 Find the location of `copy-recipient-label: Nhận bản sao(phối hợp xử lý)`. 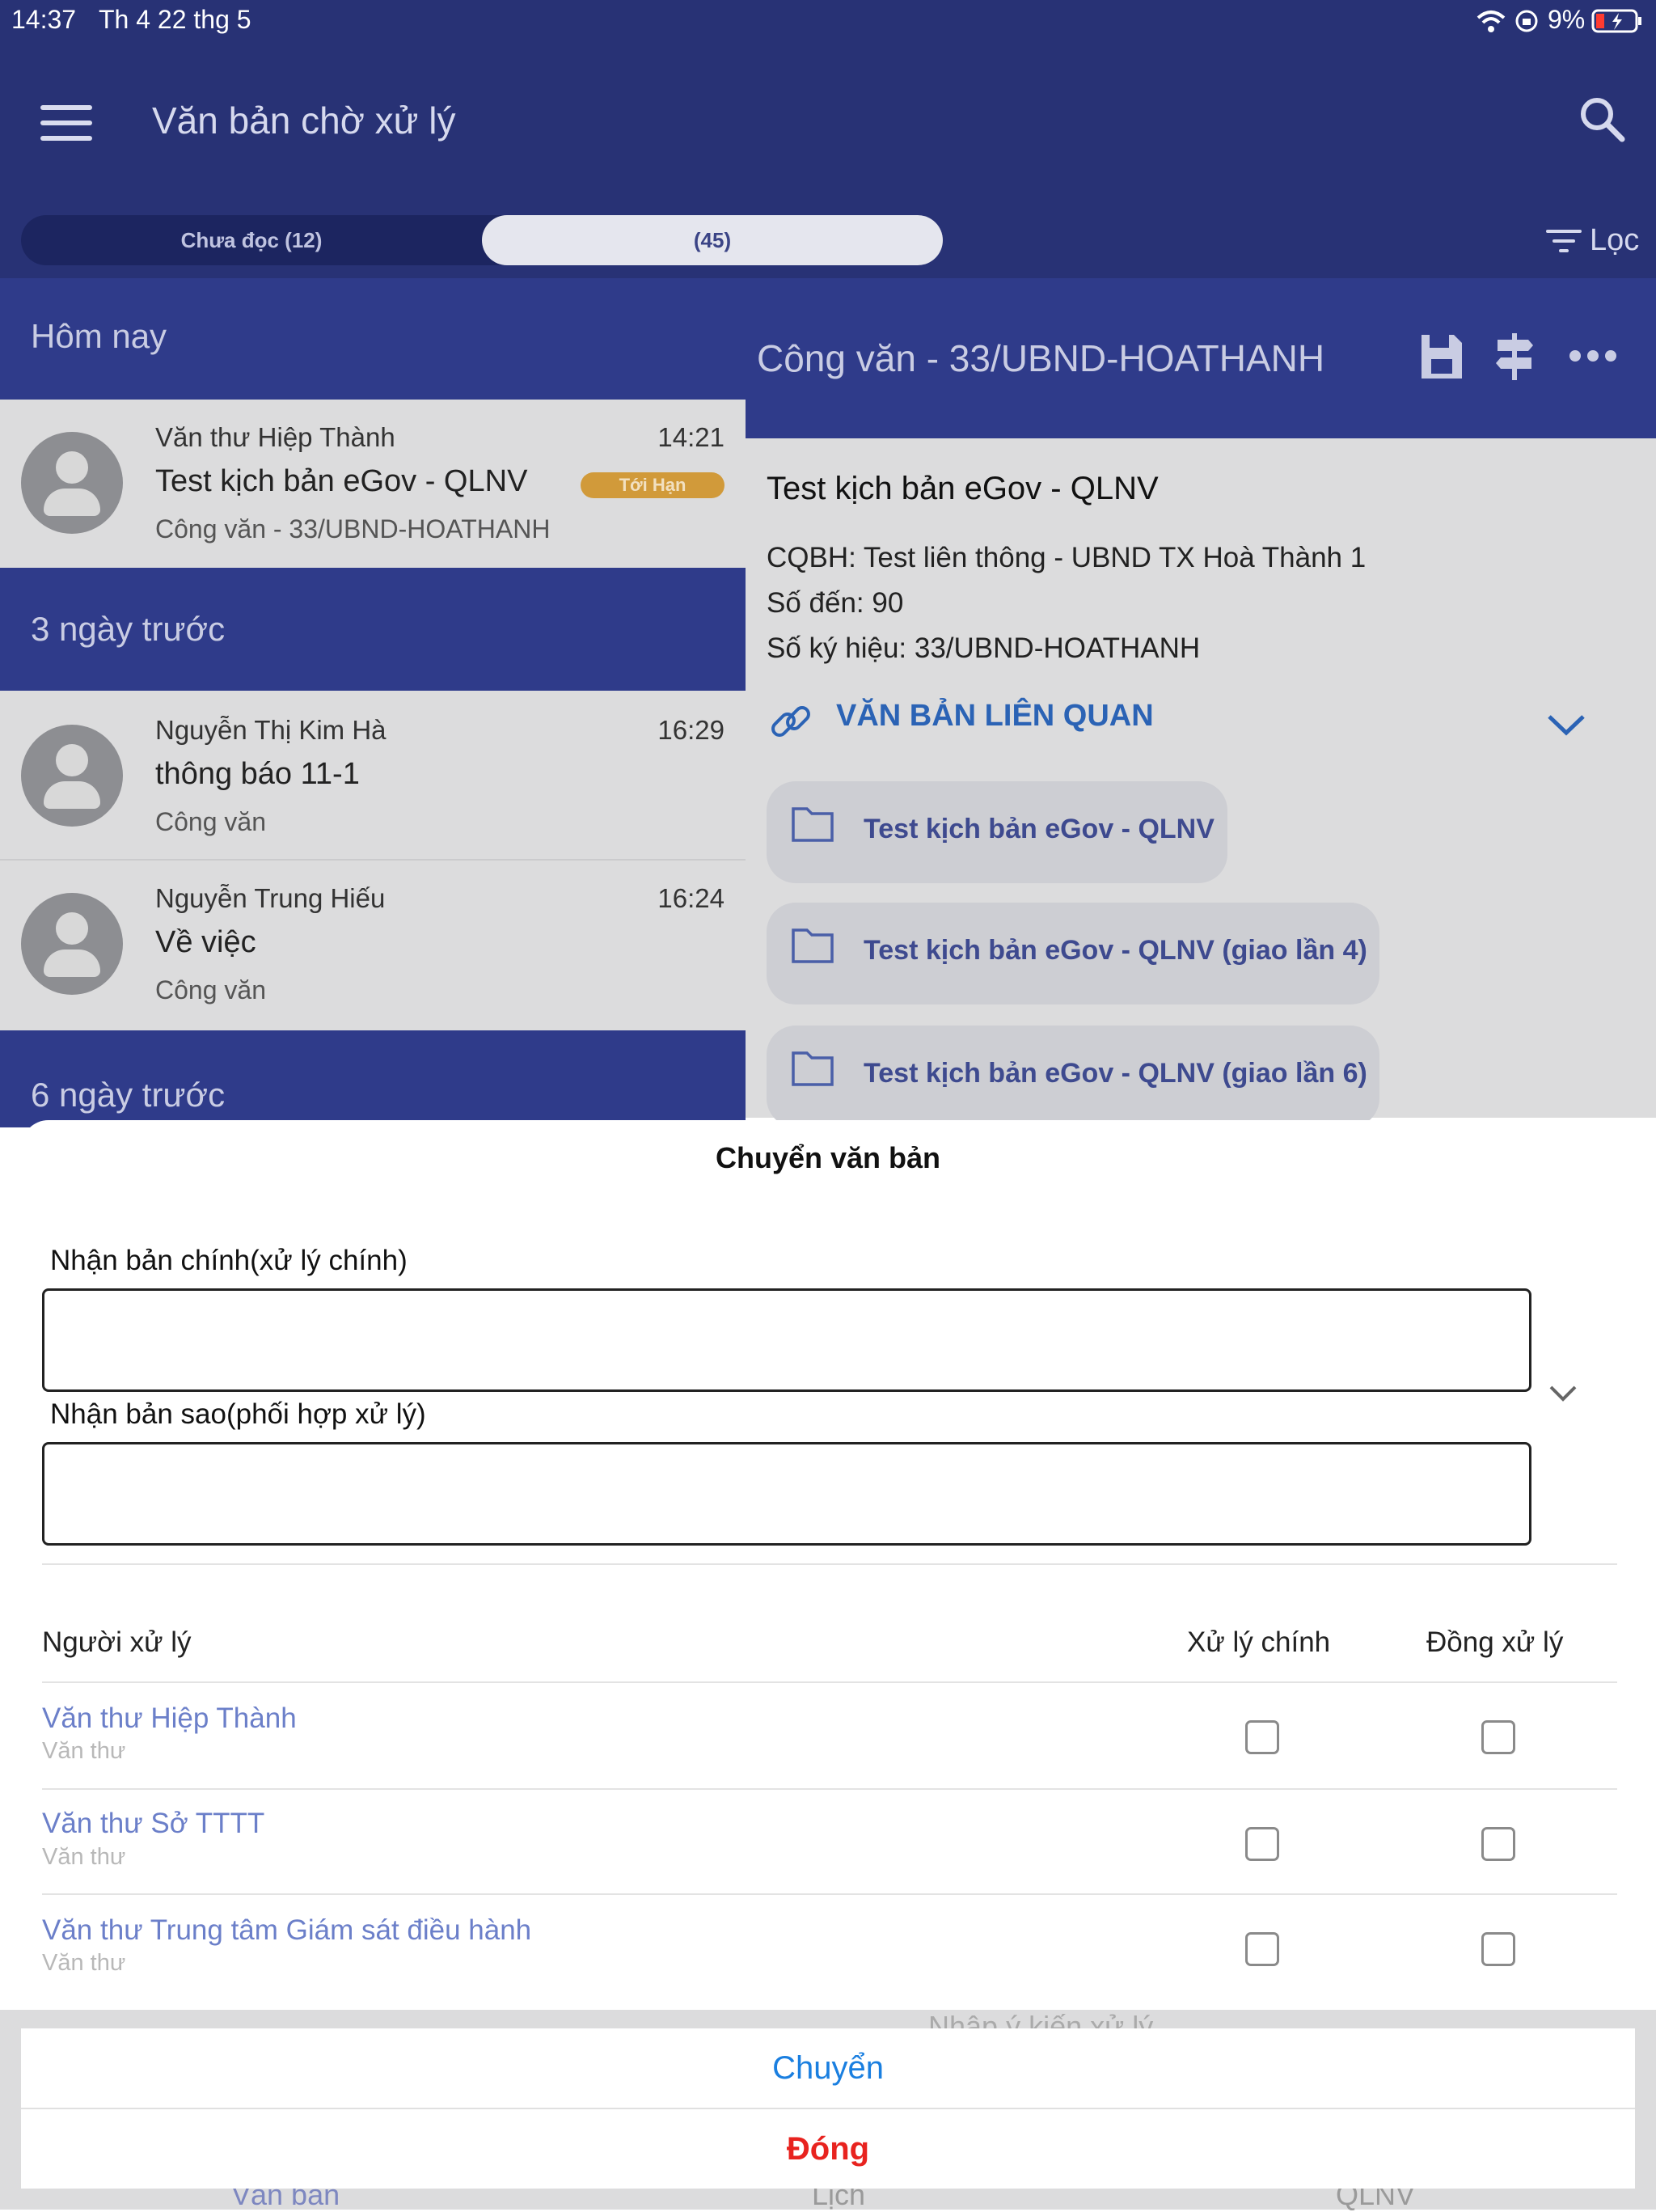

copy-recipient-label: Nhận bản sao(phối hợp xử lý) is located at coordinates (238, 1414).